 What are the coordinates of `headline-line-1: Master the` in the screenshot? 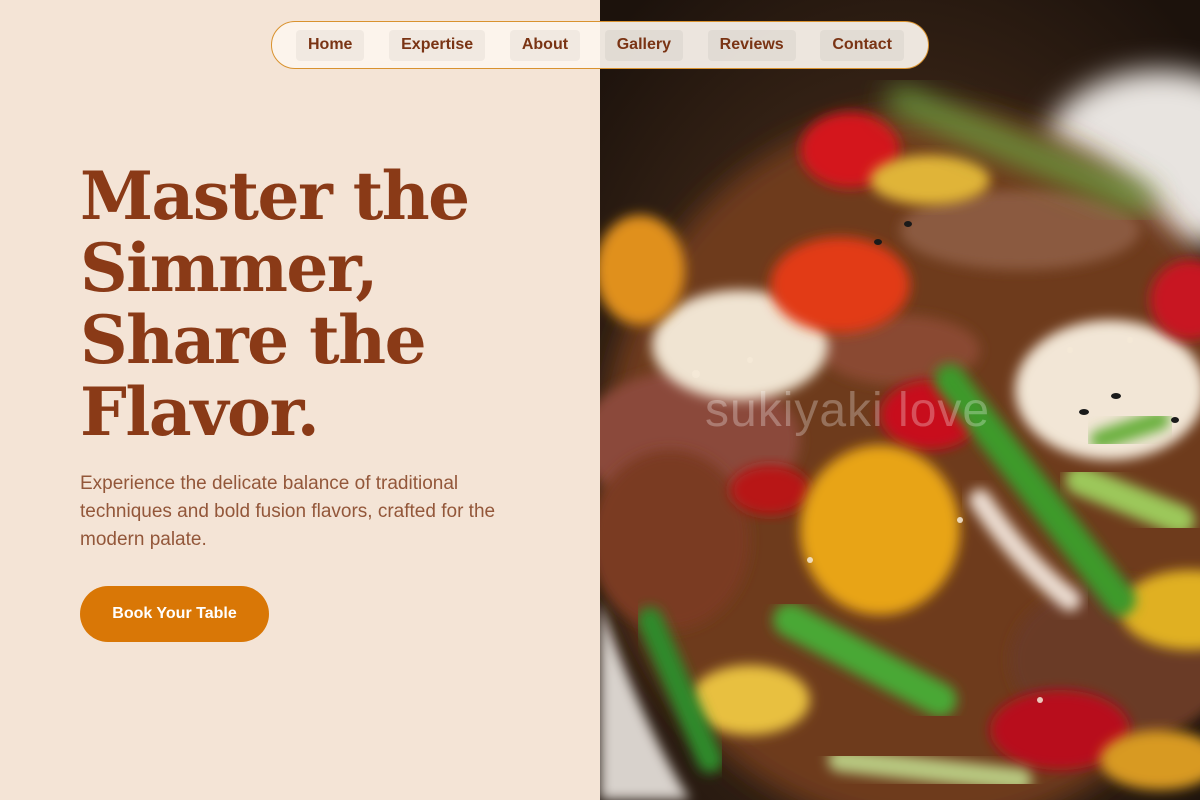 It's located at (275, 196).